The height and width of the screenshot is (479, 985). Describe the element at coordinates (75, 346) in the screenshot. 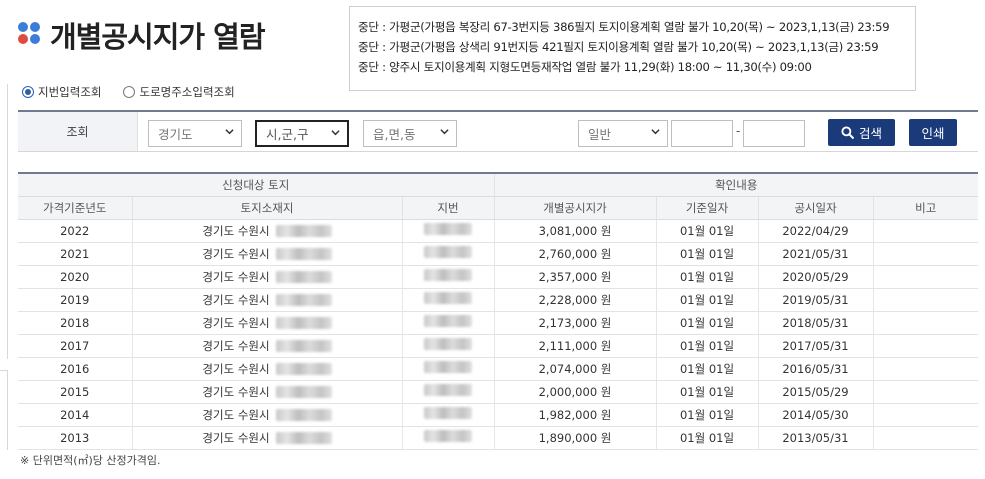

I see `cell-year: 2017` at that location.